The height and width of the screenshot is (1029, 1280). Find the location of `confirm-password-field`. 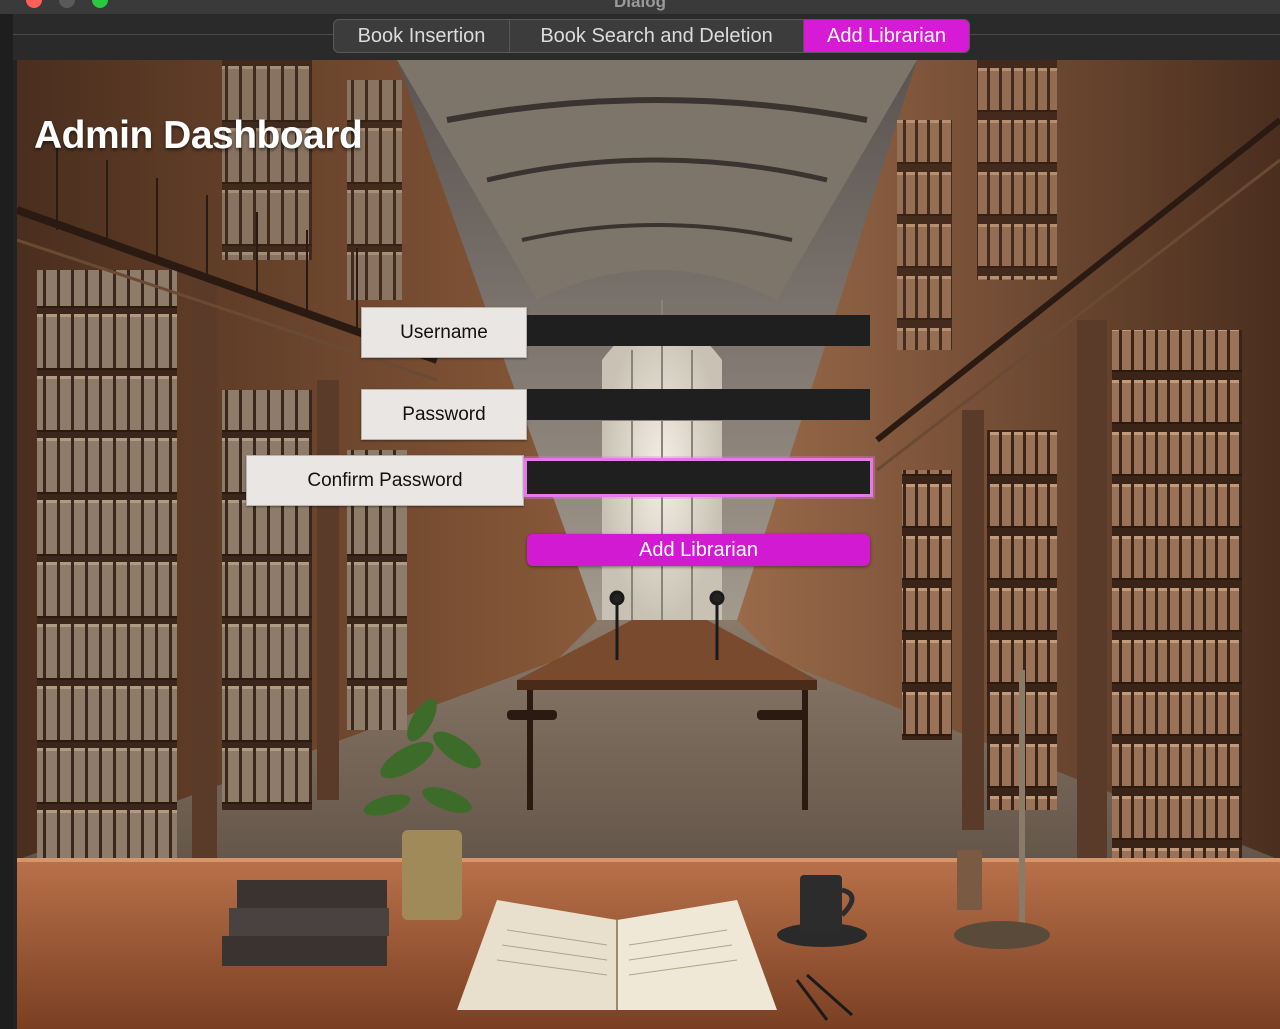

confirm-password-field is located at coordinates (698, 477).